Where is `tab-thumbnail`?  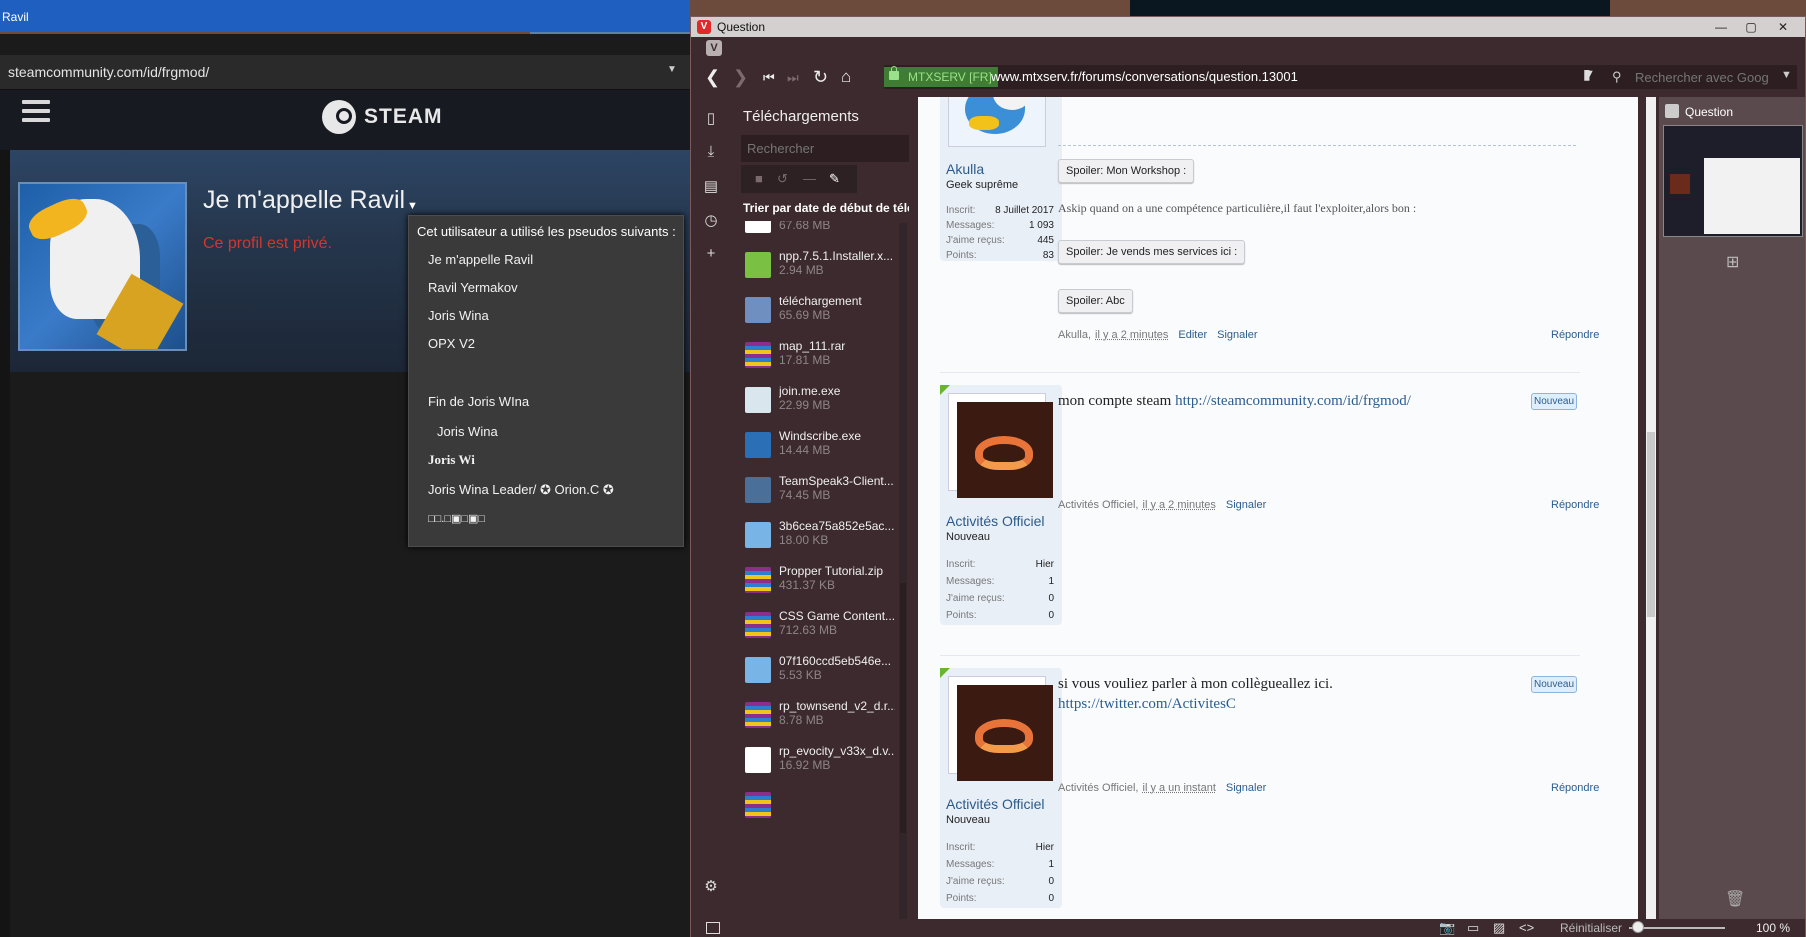 tab-thumbnail is located at coordinates (1733, 181).